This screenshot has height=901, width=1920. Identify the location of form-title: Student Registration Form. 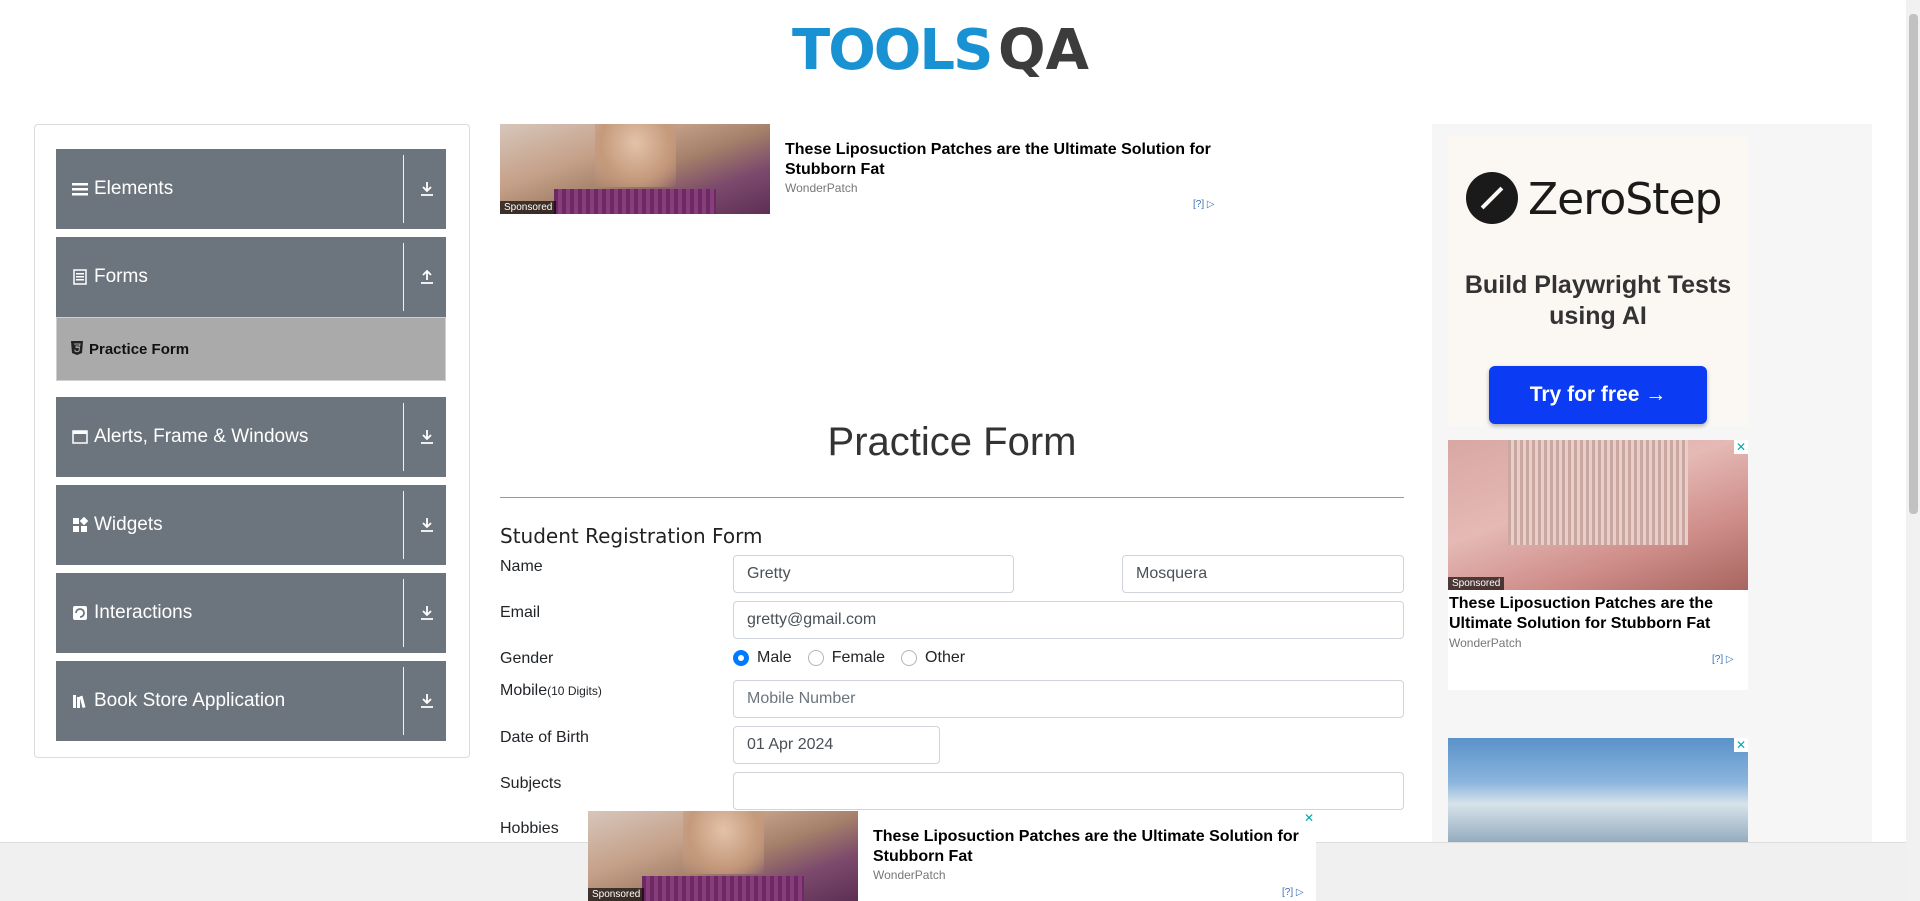
(631, 536).